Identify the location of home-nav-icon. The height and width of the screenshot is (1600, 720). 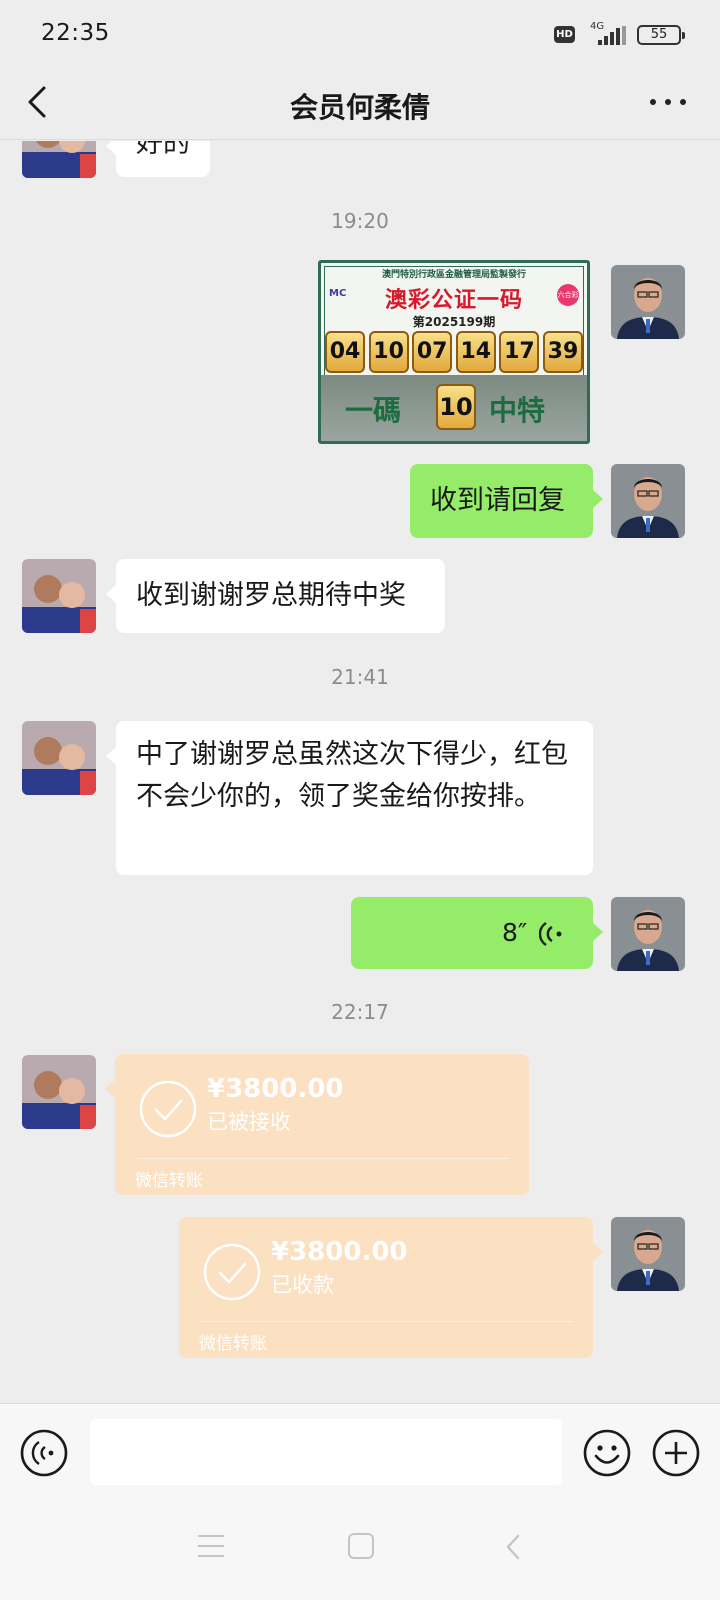
(361, 1546).